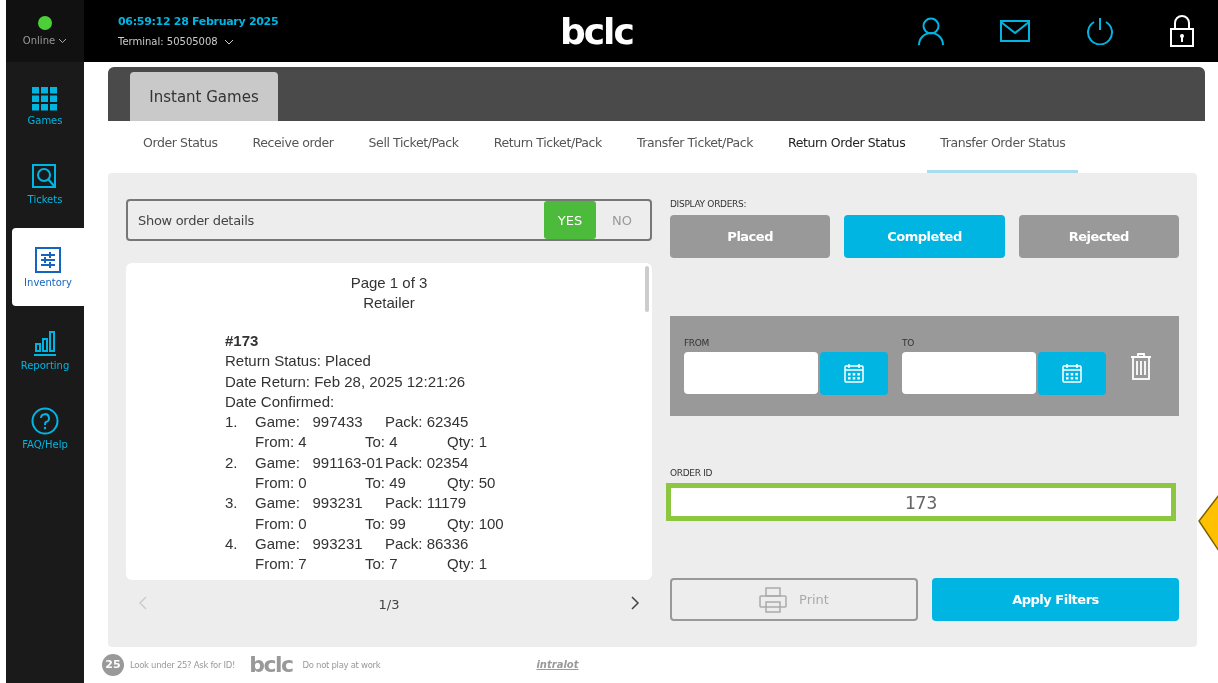 This screenshot has height=683, width=1218. I want to click on grid-icon, so click(45, 98).